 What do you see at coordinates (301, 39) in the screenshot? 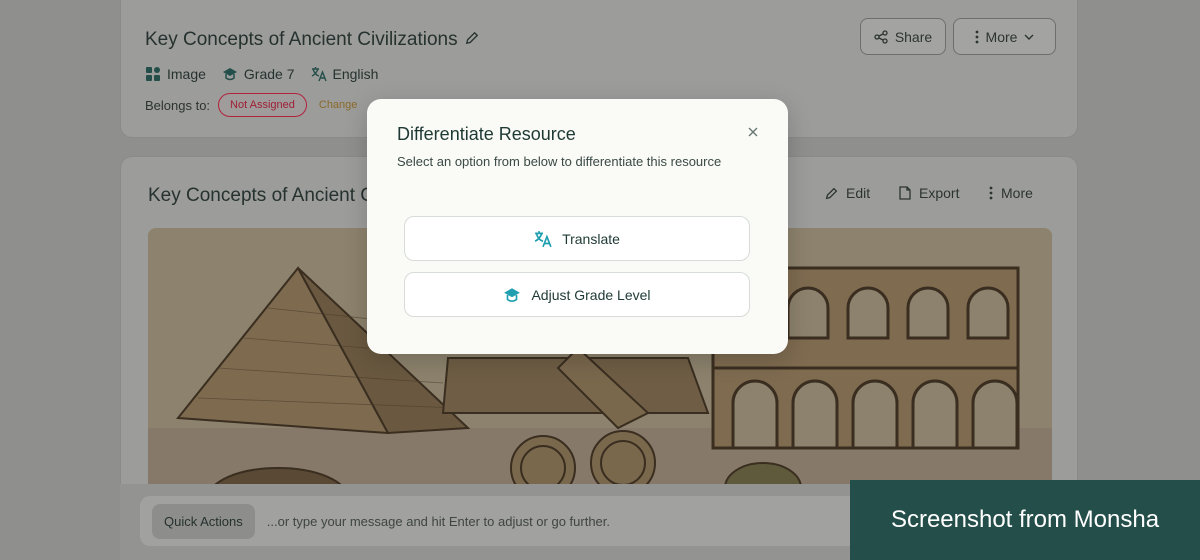
I see `resource-title: Key Concepts of Ancient Civilizations` at bounding box center [301, 39].